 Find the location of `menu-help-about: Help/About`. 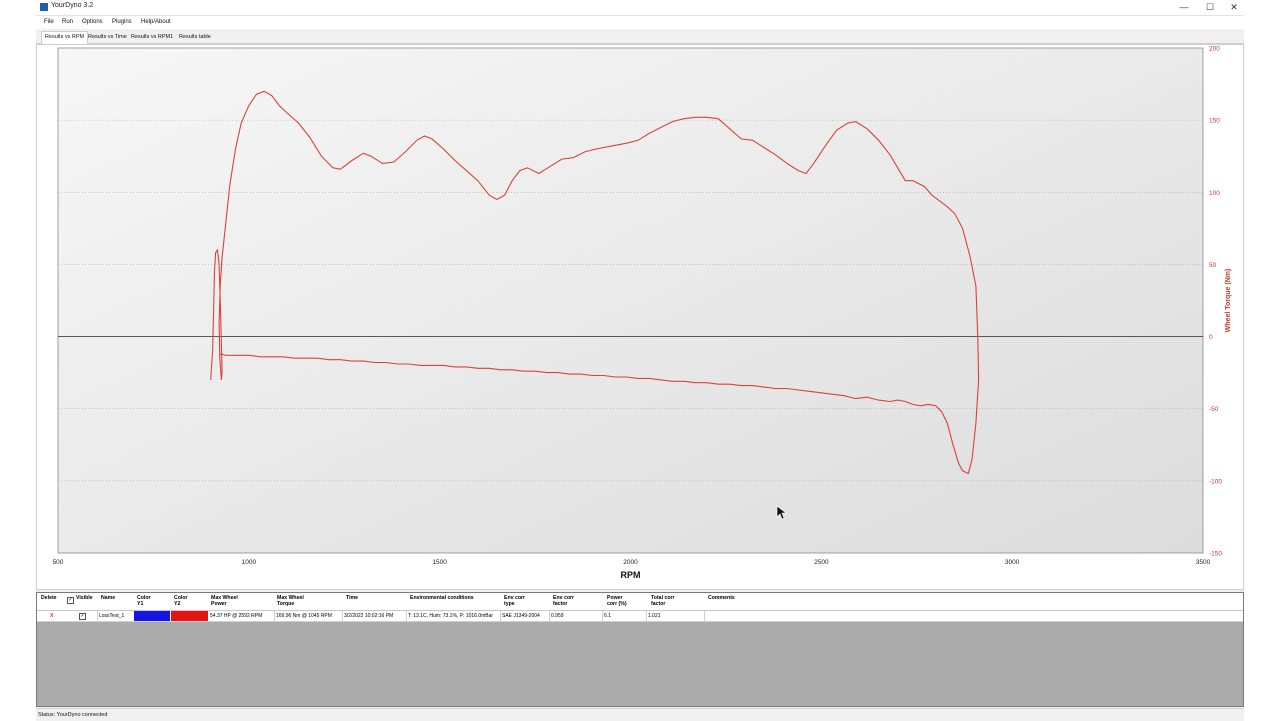

menu-help-about: Help/About is located at coordinates (156, 22).